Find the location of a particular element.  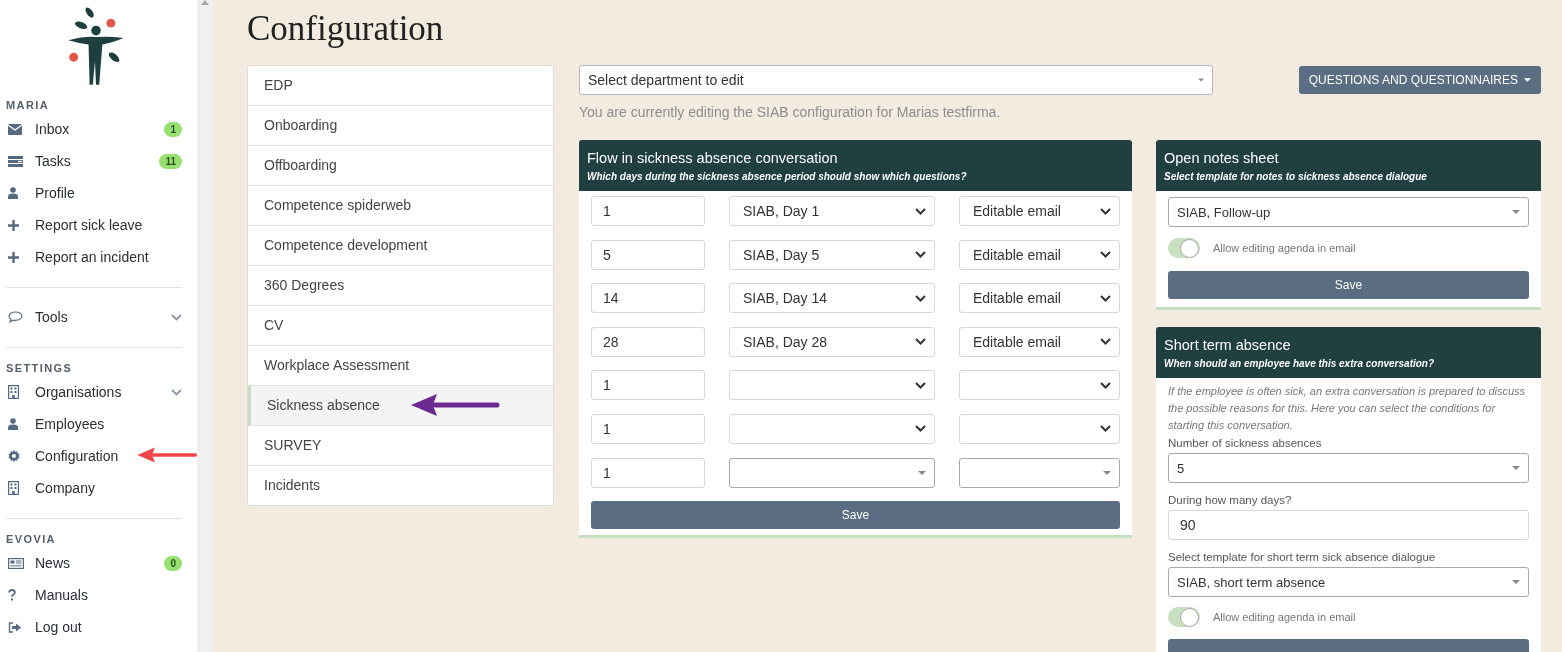

template-select: SIAB, Day 14 is located at coordinates (832, 298).